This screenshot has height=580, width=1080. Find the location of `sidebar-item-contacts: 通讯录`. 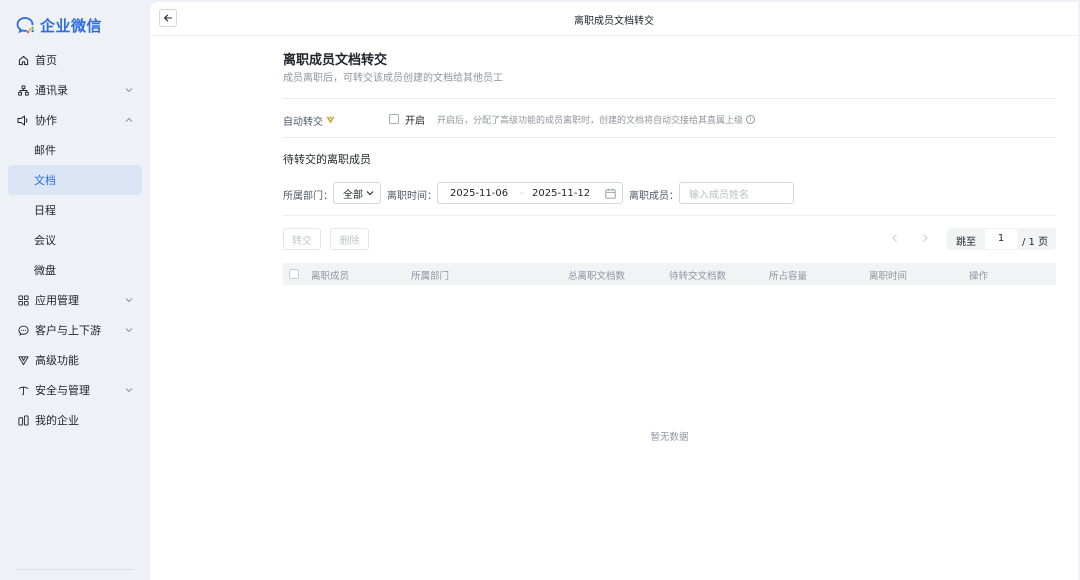

sidebar-item-contacts: 通讯录 is located at coordinates (75, 90).